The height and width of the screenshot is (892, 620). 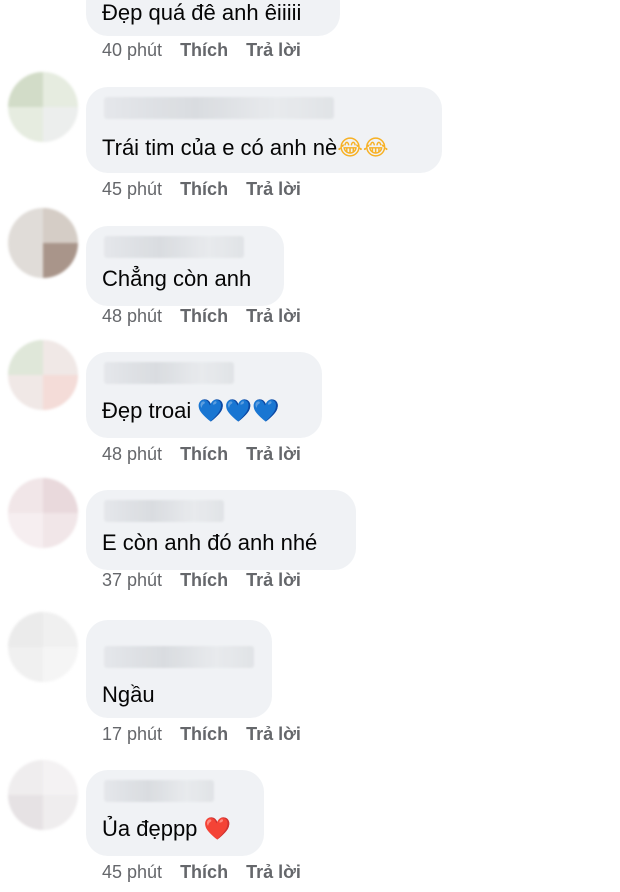 I want to click on comment-item: E còn anh đó anh nhé 37 phút Thích Trả lời, so click(x=310, y=542).